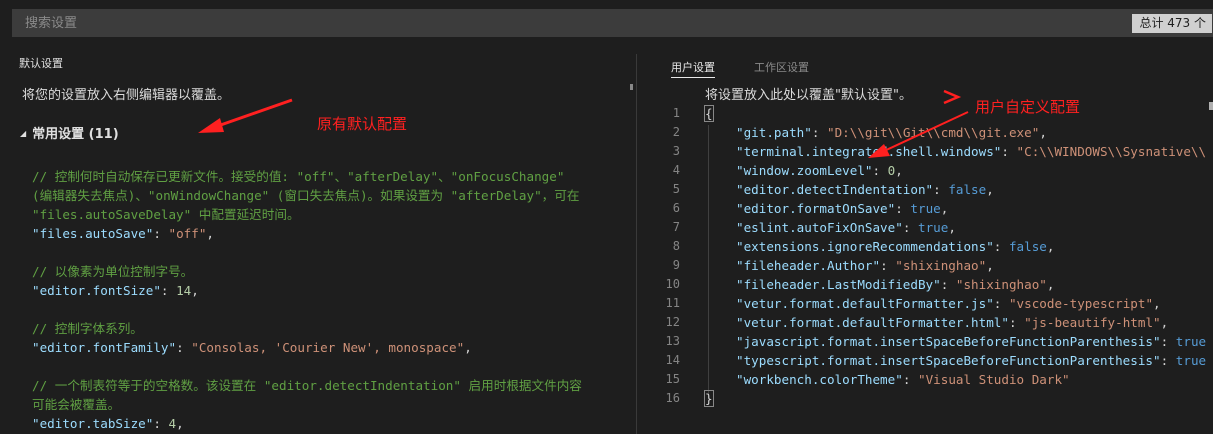  Describe the element at coordinates (75, 134) in the screenshot. I see `settings-group-title: 常用设置 (11)` at that location.